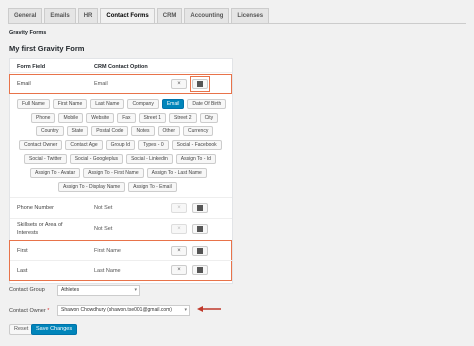 The image size is (474, 346). Describe the element at coordinates (22, 251) in the screenshot. I see `first-row-label: First` at that location.